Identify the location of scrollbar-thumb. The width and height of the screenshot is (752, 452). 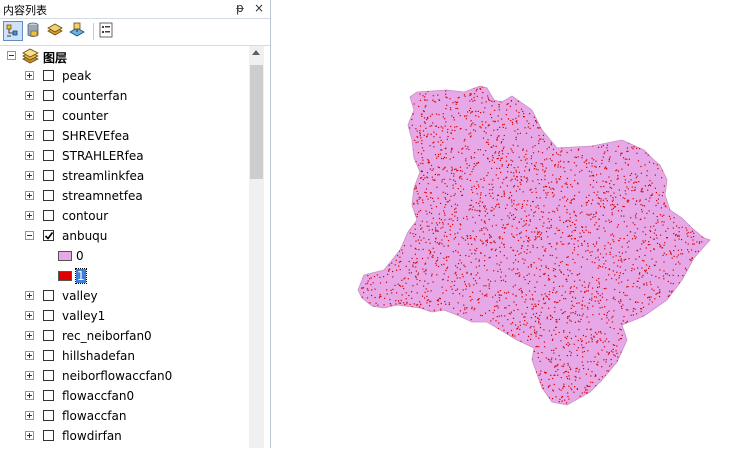
(256, 122).